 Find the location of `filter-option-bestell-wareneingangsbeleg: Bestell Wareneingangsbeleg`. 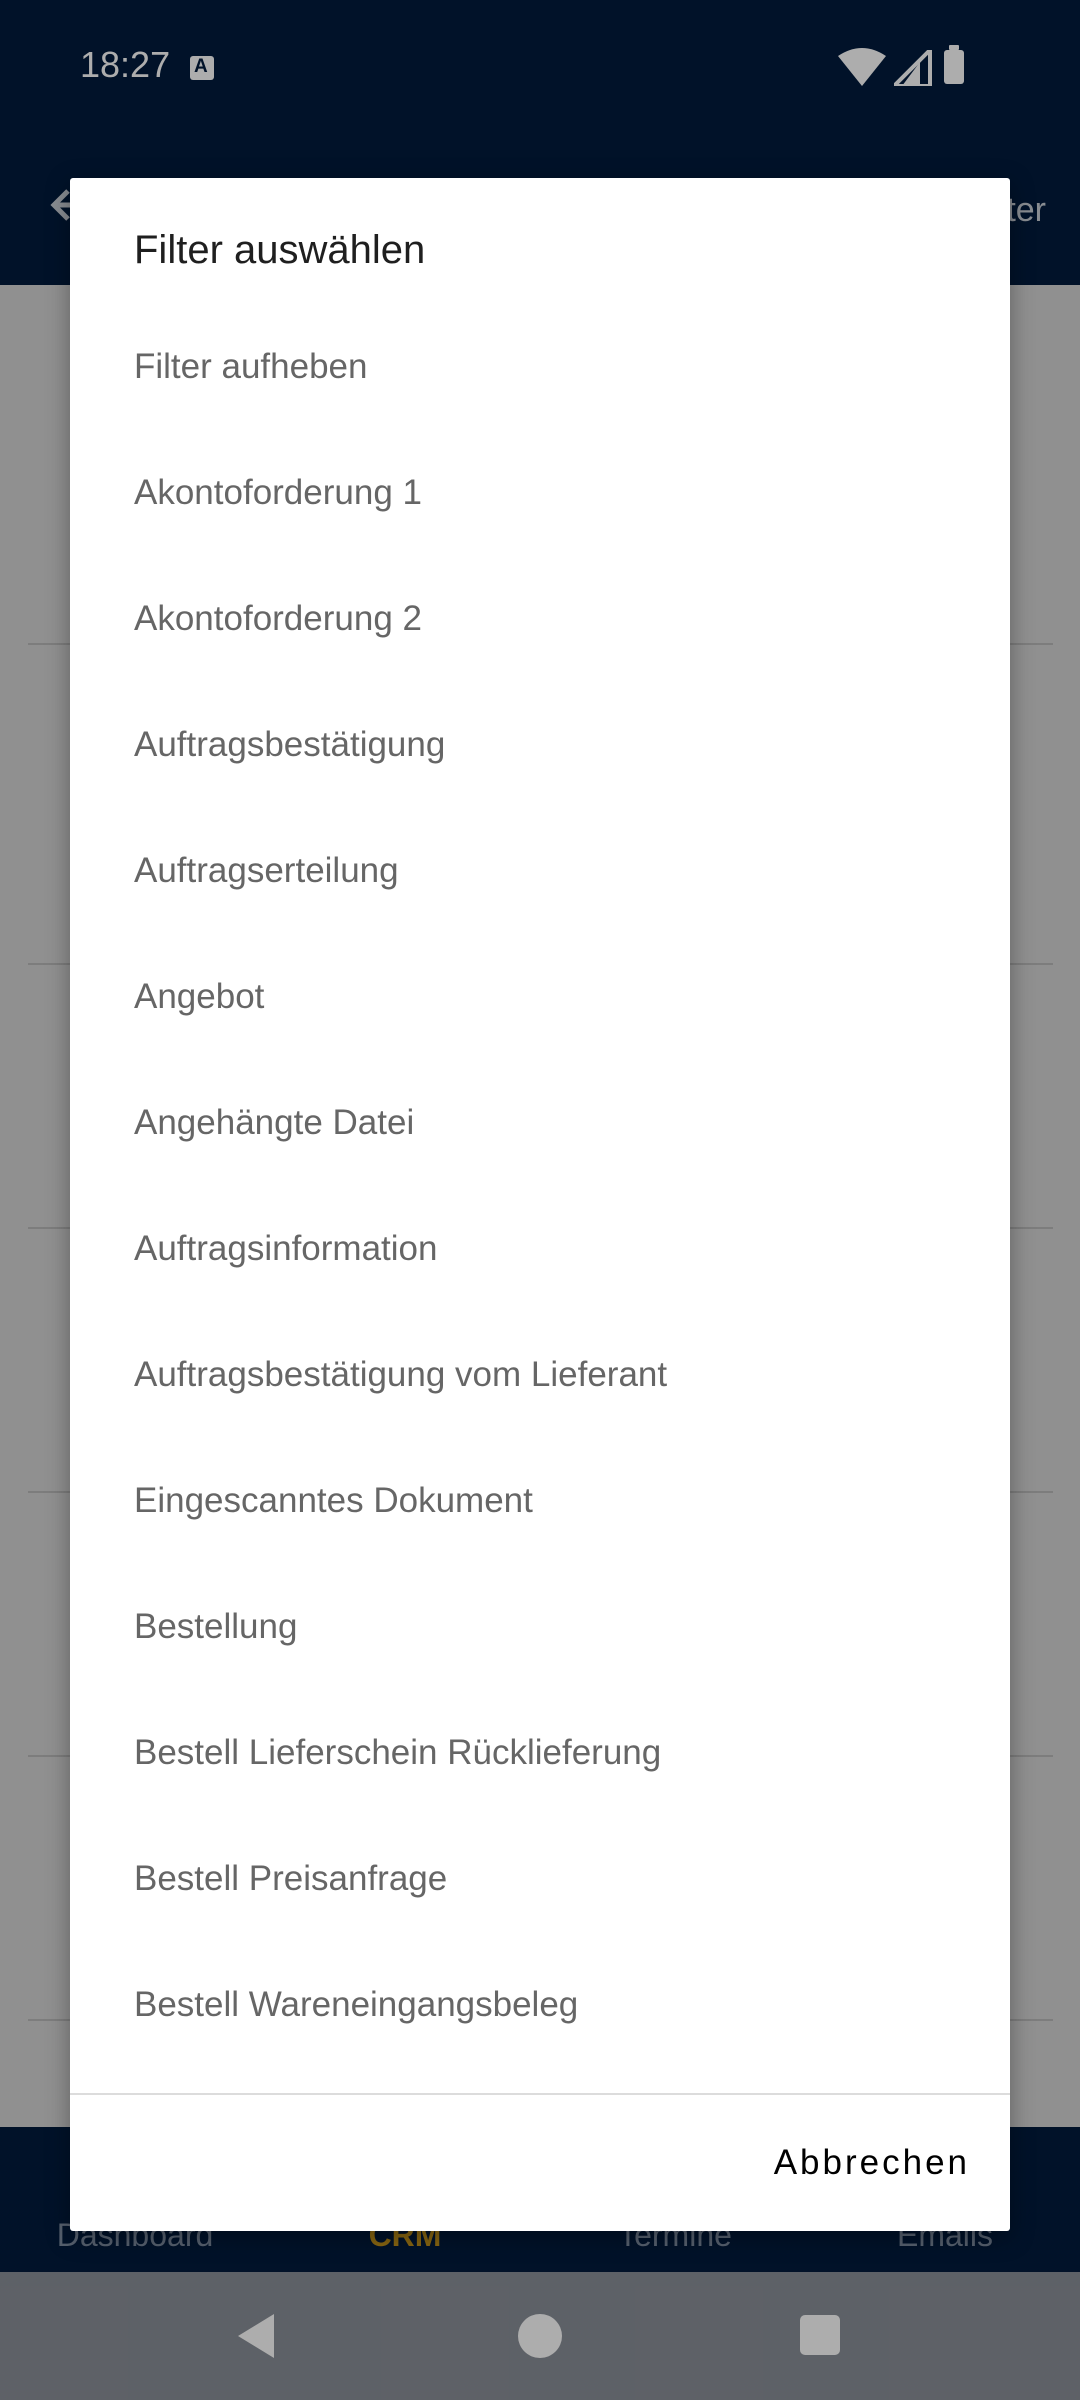

filter-option-bestell-wareneingangsbeleg: Bestell Wareneingangsbeleg is located at coordinates (540, 2005).